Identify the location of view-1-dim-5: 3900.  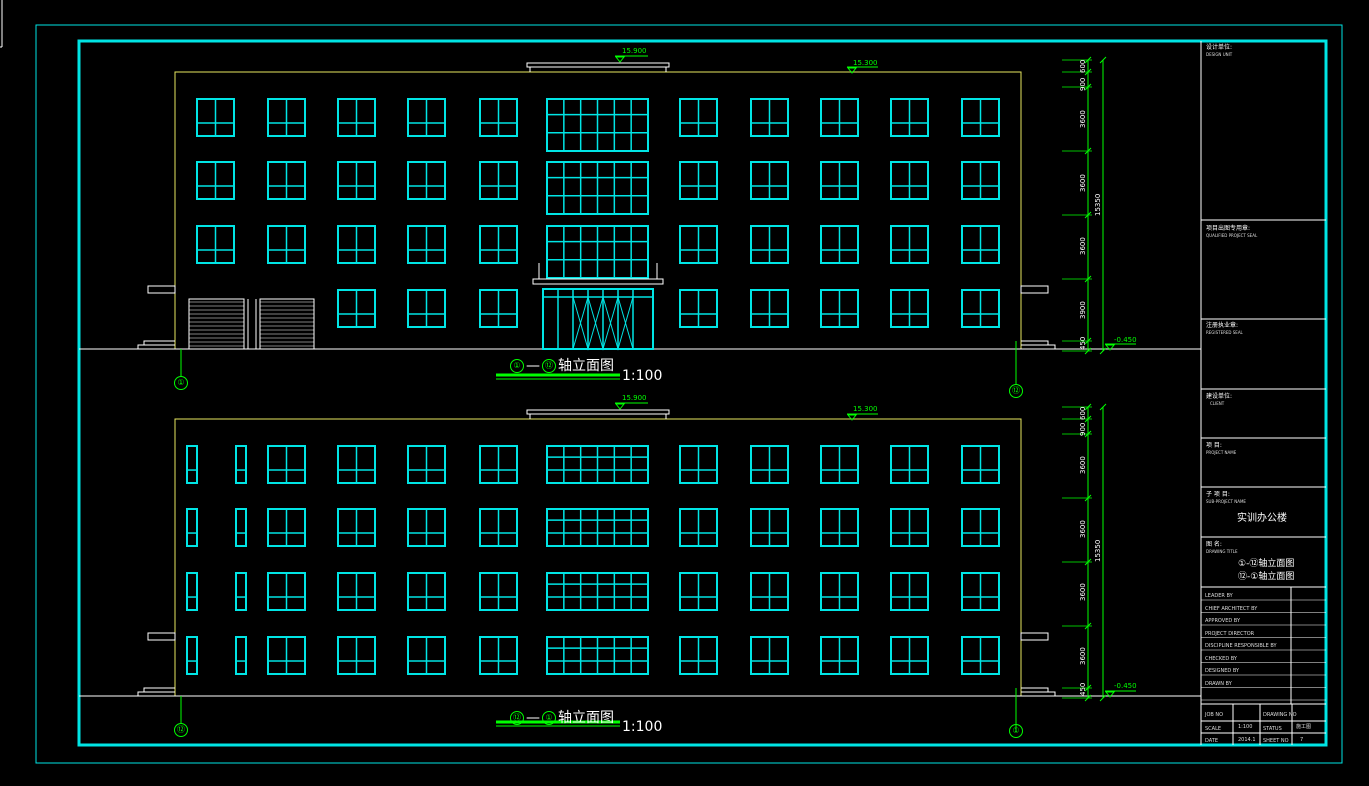
(1083, 310).